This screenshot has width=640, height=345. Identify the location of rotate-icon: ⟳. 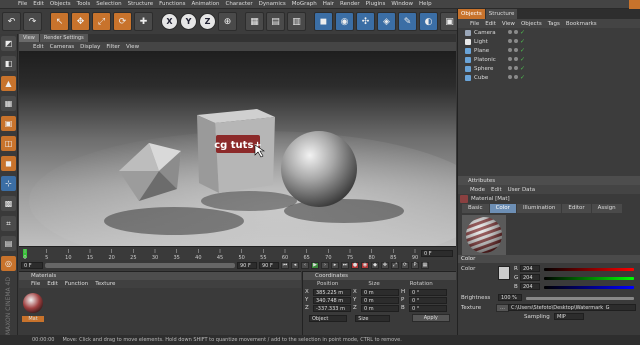
(122, 21).